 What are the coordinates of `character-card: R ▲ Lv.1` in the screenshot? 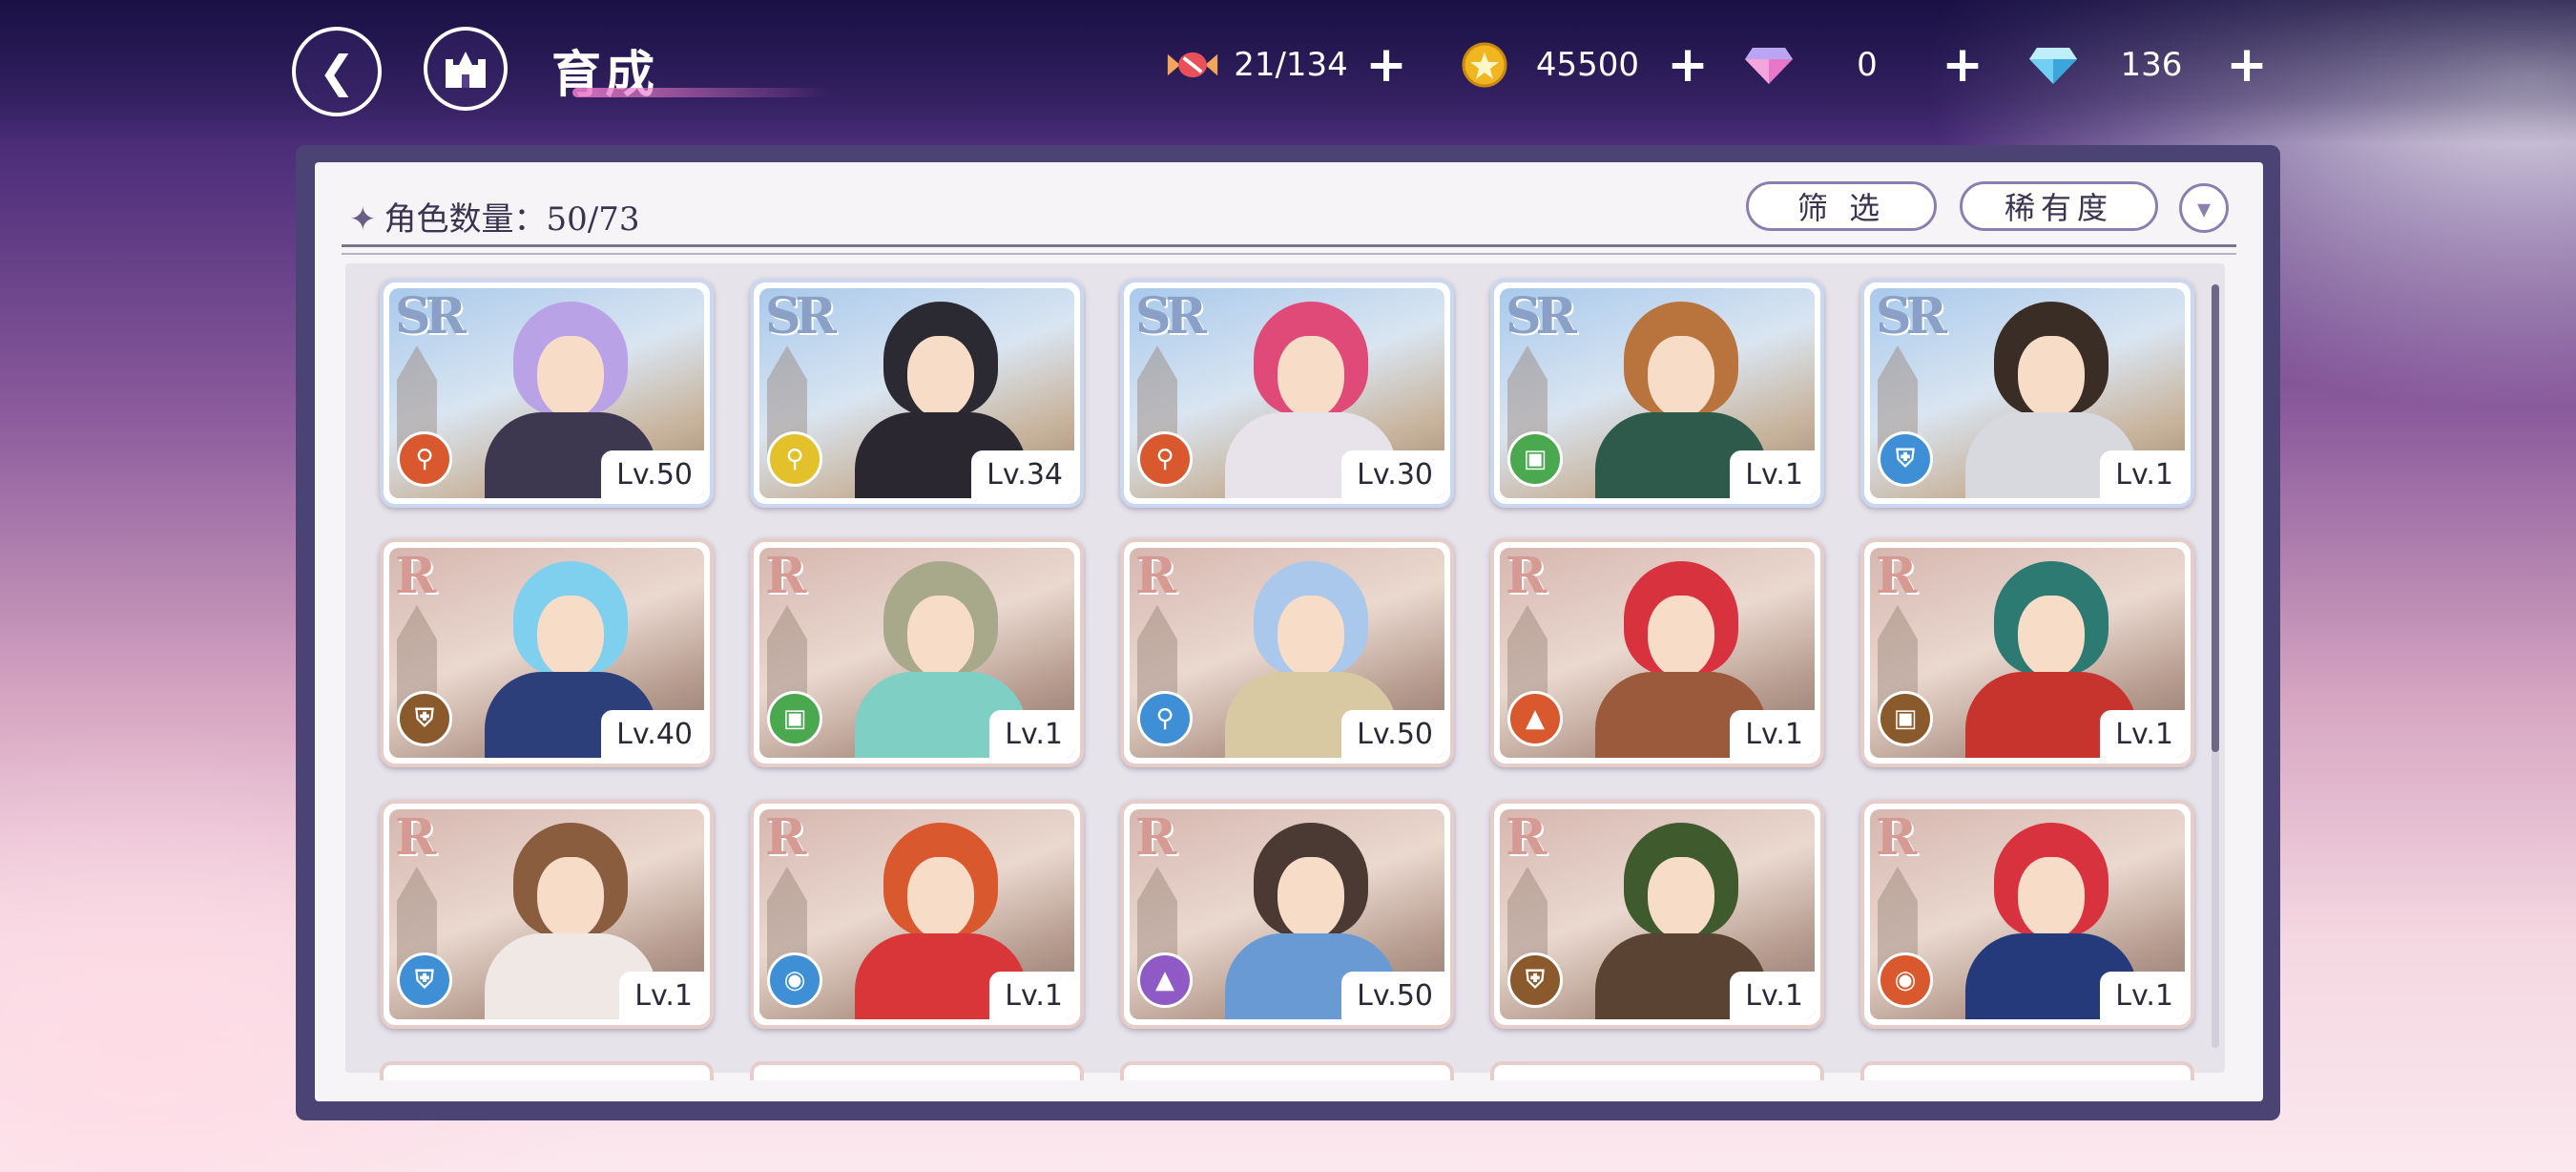 It's located at (1657, 652).